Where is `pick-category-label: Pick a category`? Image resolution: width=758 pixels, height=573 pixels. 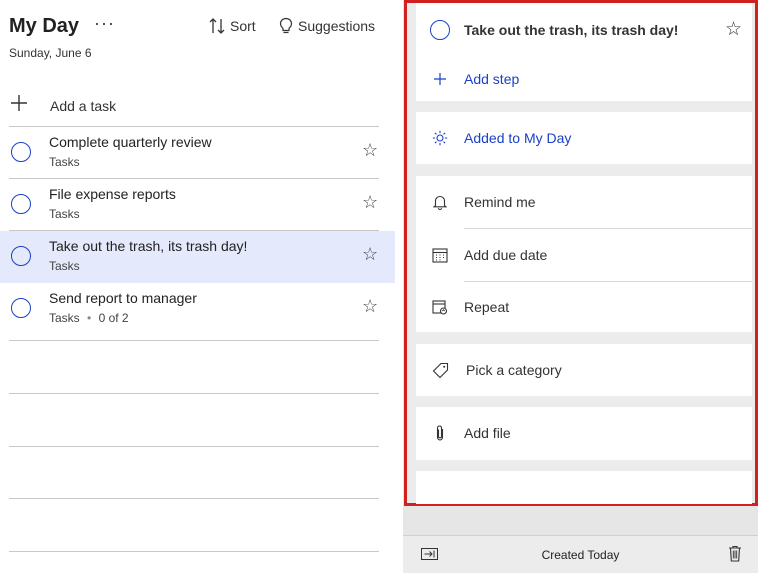
pick-category-label: Pick a category is located at coordinates (514, 370).